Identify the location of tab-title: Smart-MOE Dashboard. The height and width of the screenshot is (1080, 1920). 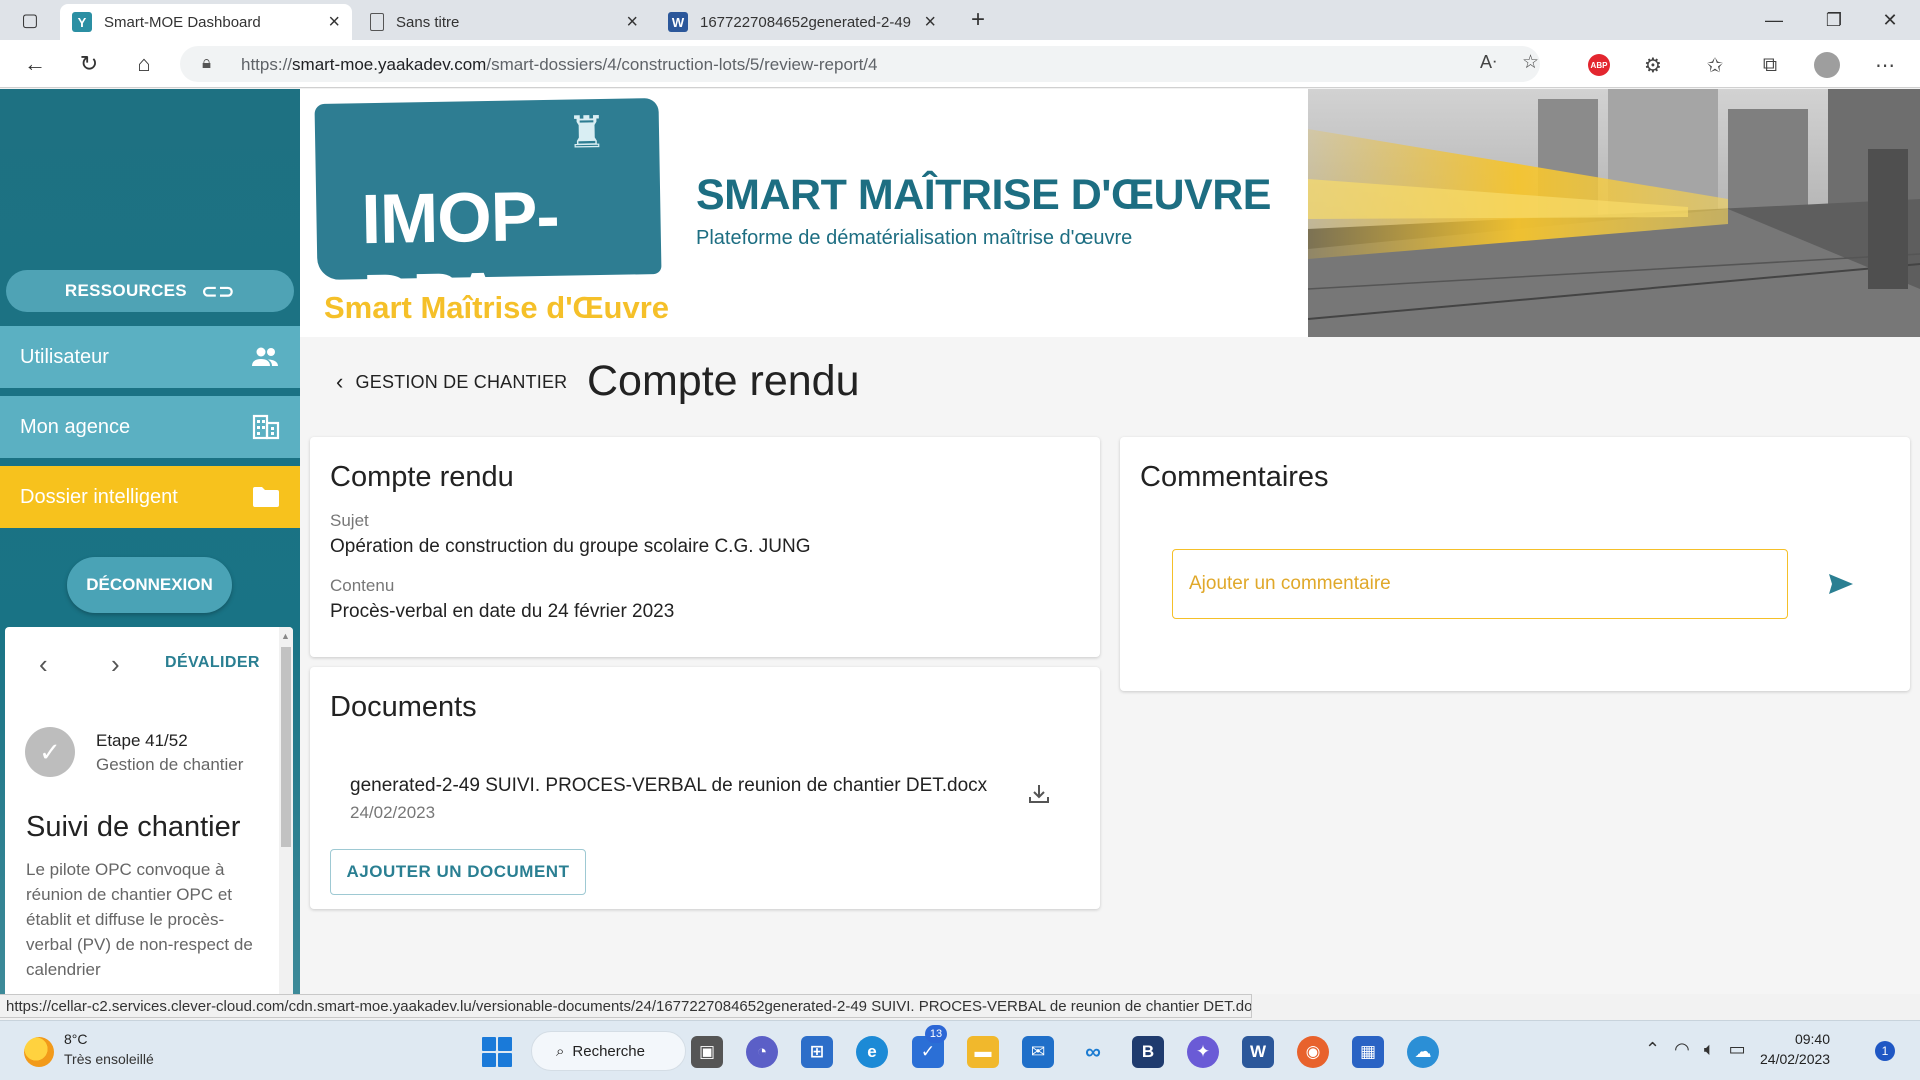
(182, 22).